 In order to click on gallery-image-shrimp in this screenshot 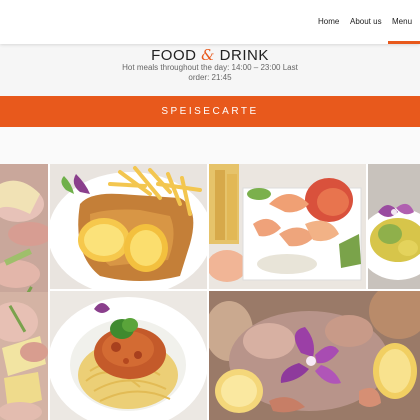, I will do `click(287, 226)`.